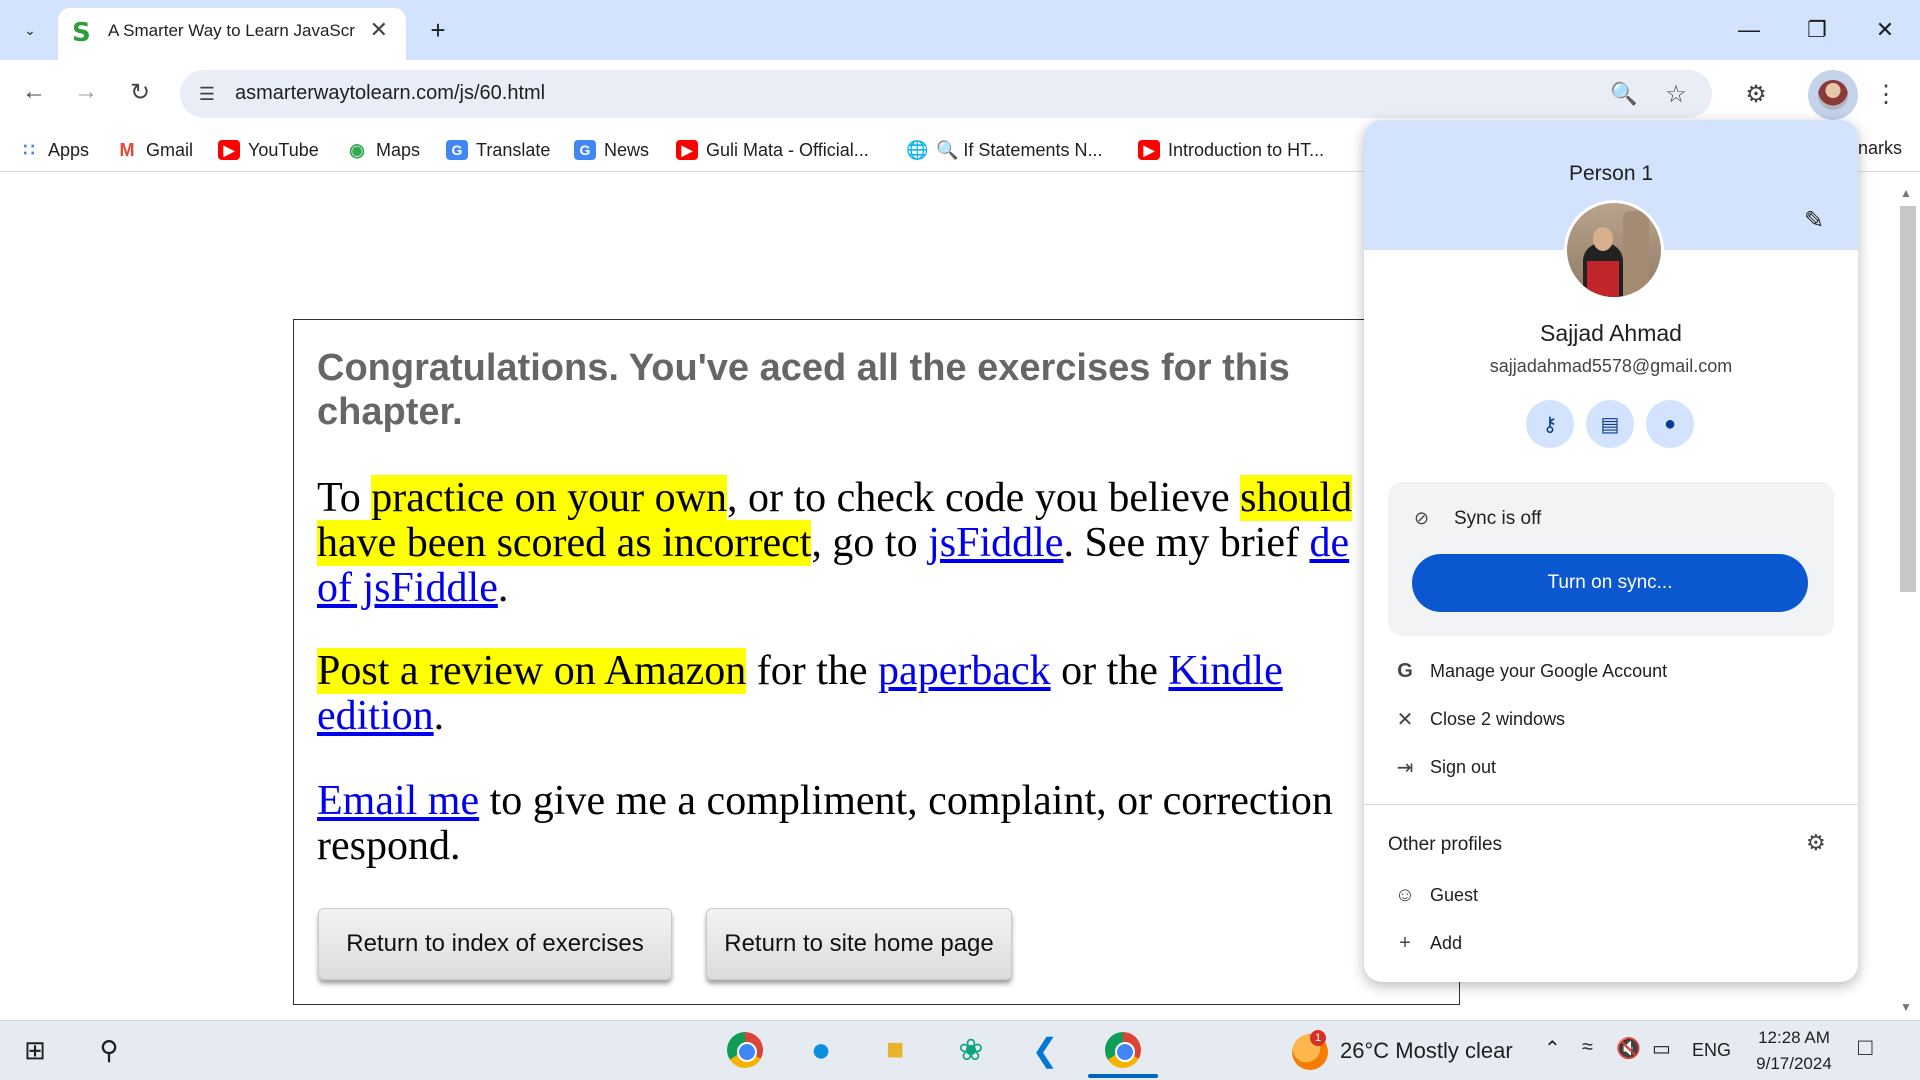 This screenshot has width=1920, height=1080. Describe the element at coordinates (1865, 1048) in the screenshot. I see `notifications-icon: □` at that location.